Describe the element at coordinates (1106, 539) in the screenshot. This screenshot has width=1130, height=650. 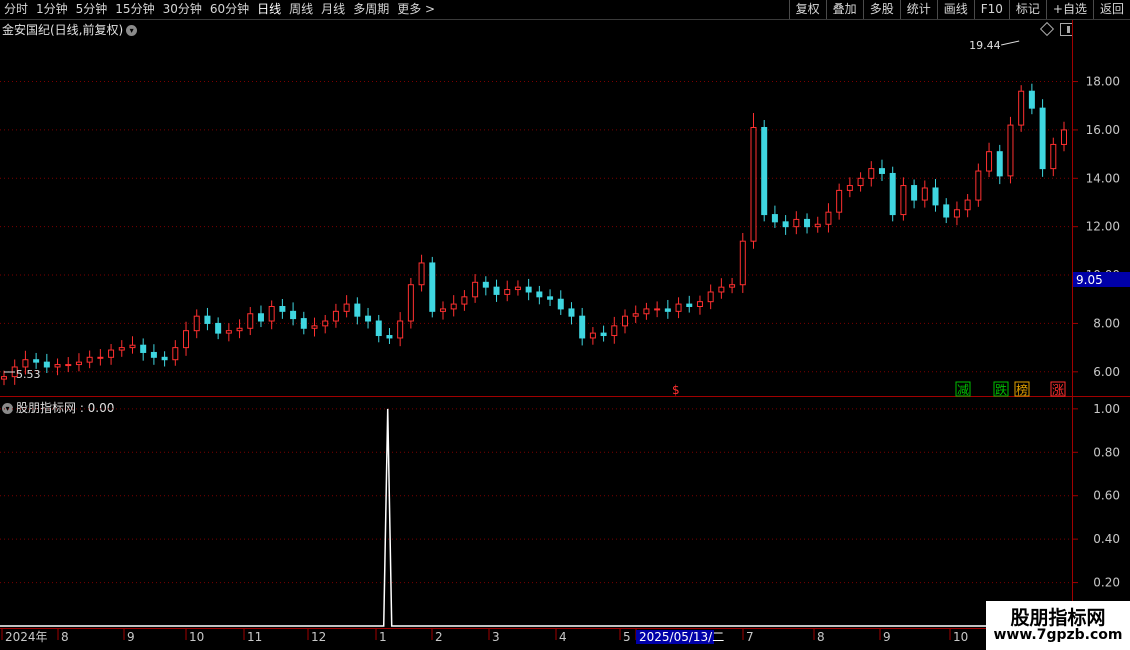
I see `sub-y-tick-label-1: 0.40` at that location.